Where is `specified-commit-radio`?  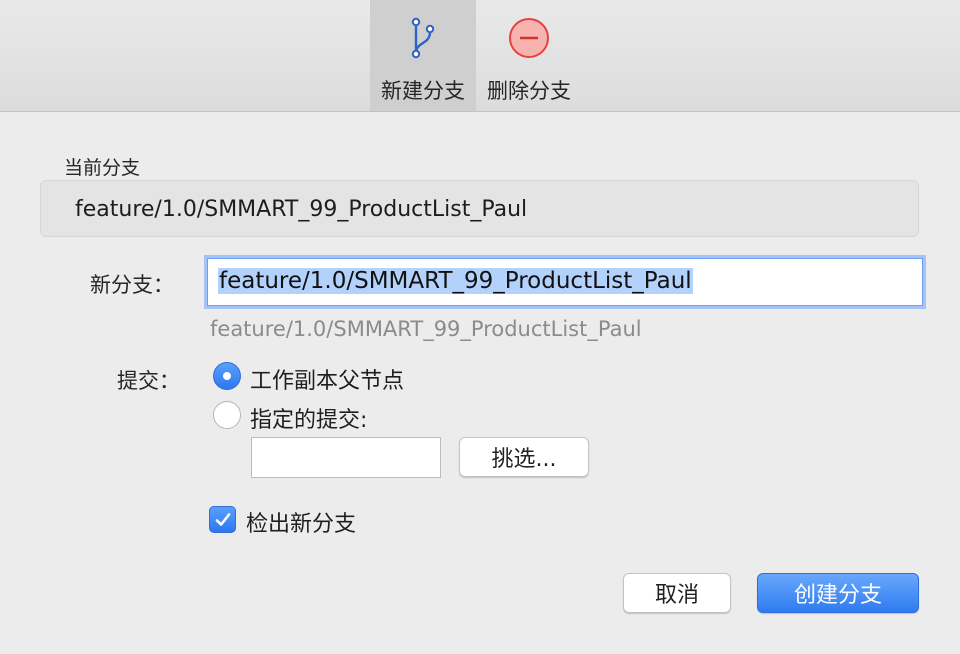 specified-commit-radio is located at coordinates (227, 415).